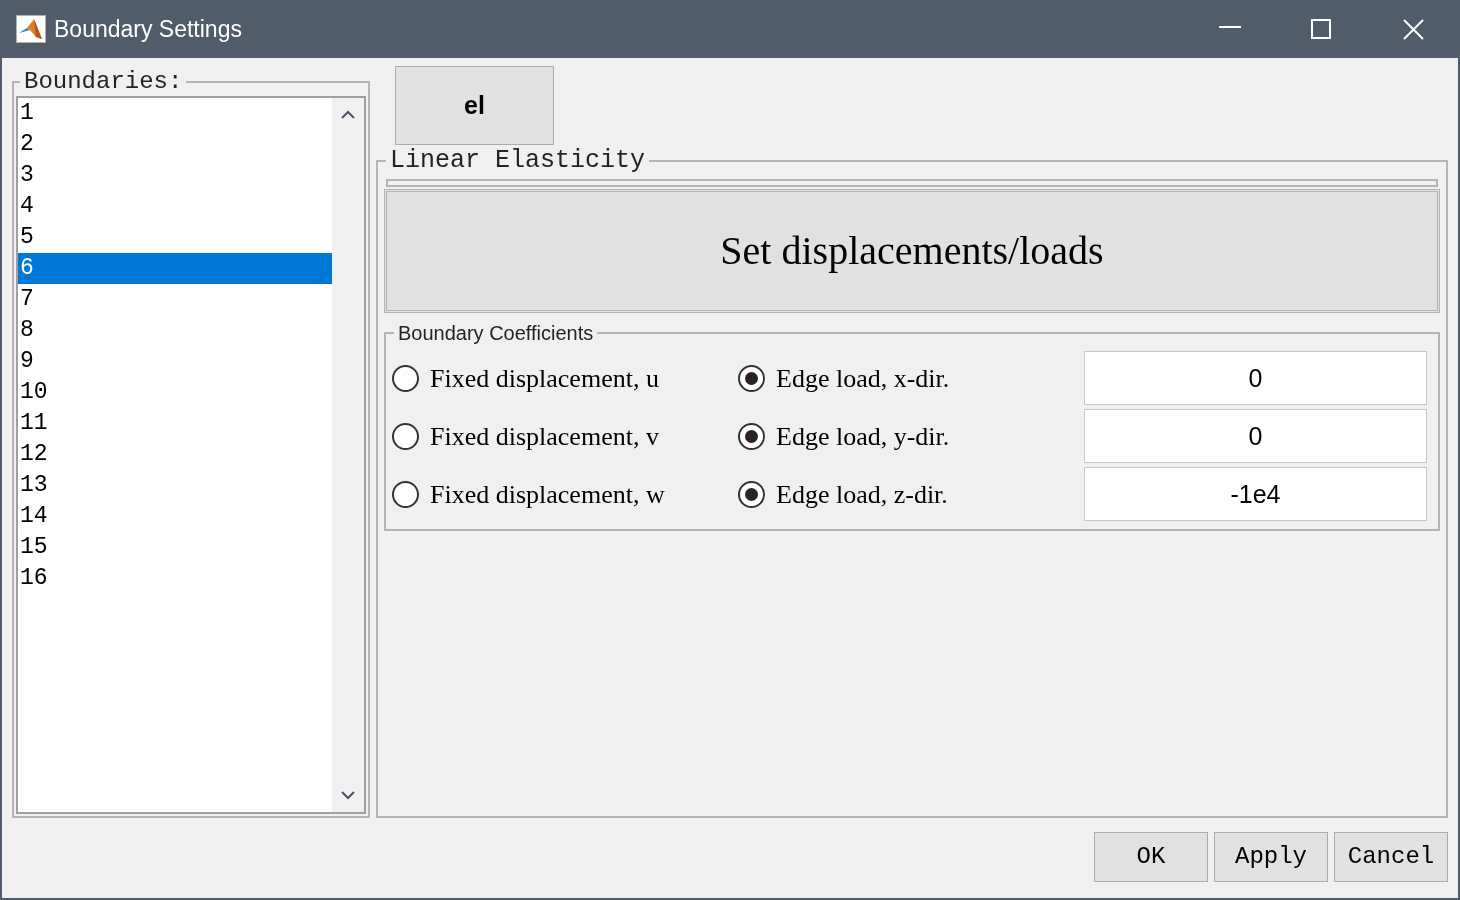 The height and width of the screenshot is (900, 1460). I want to click on scroll-down-icon, so click(348, 795).